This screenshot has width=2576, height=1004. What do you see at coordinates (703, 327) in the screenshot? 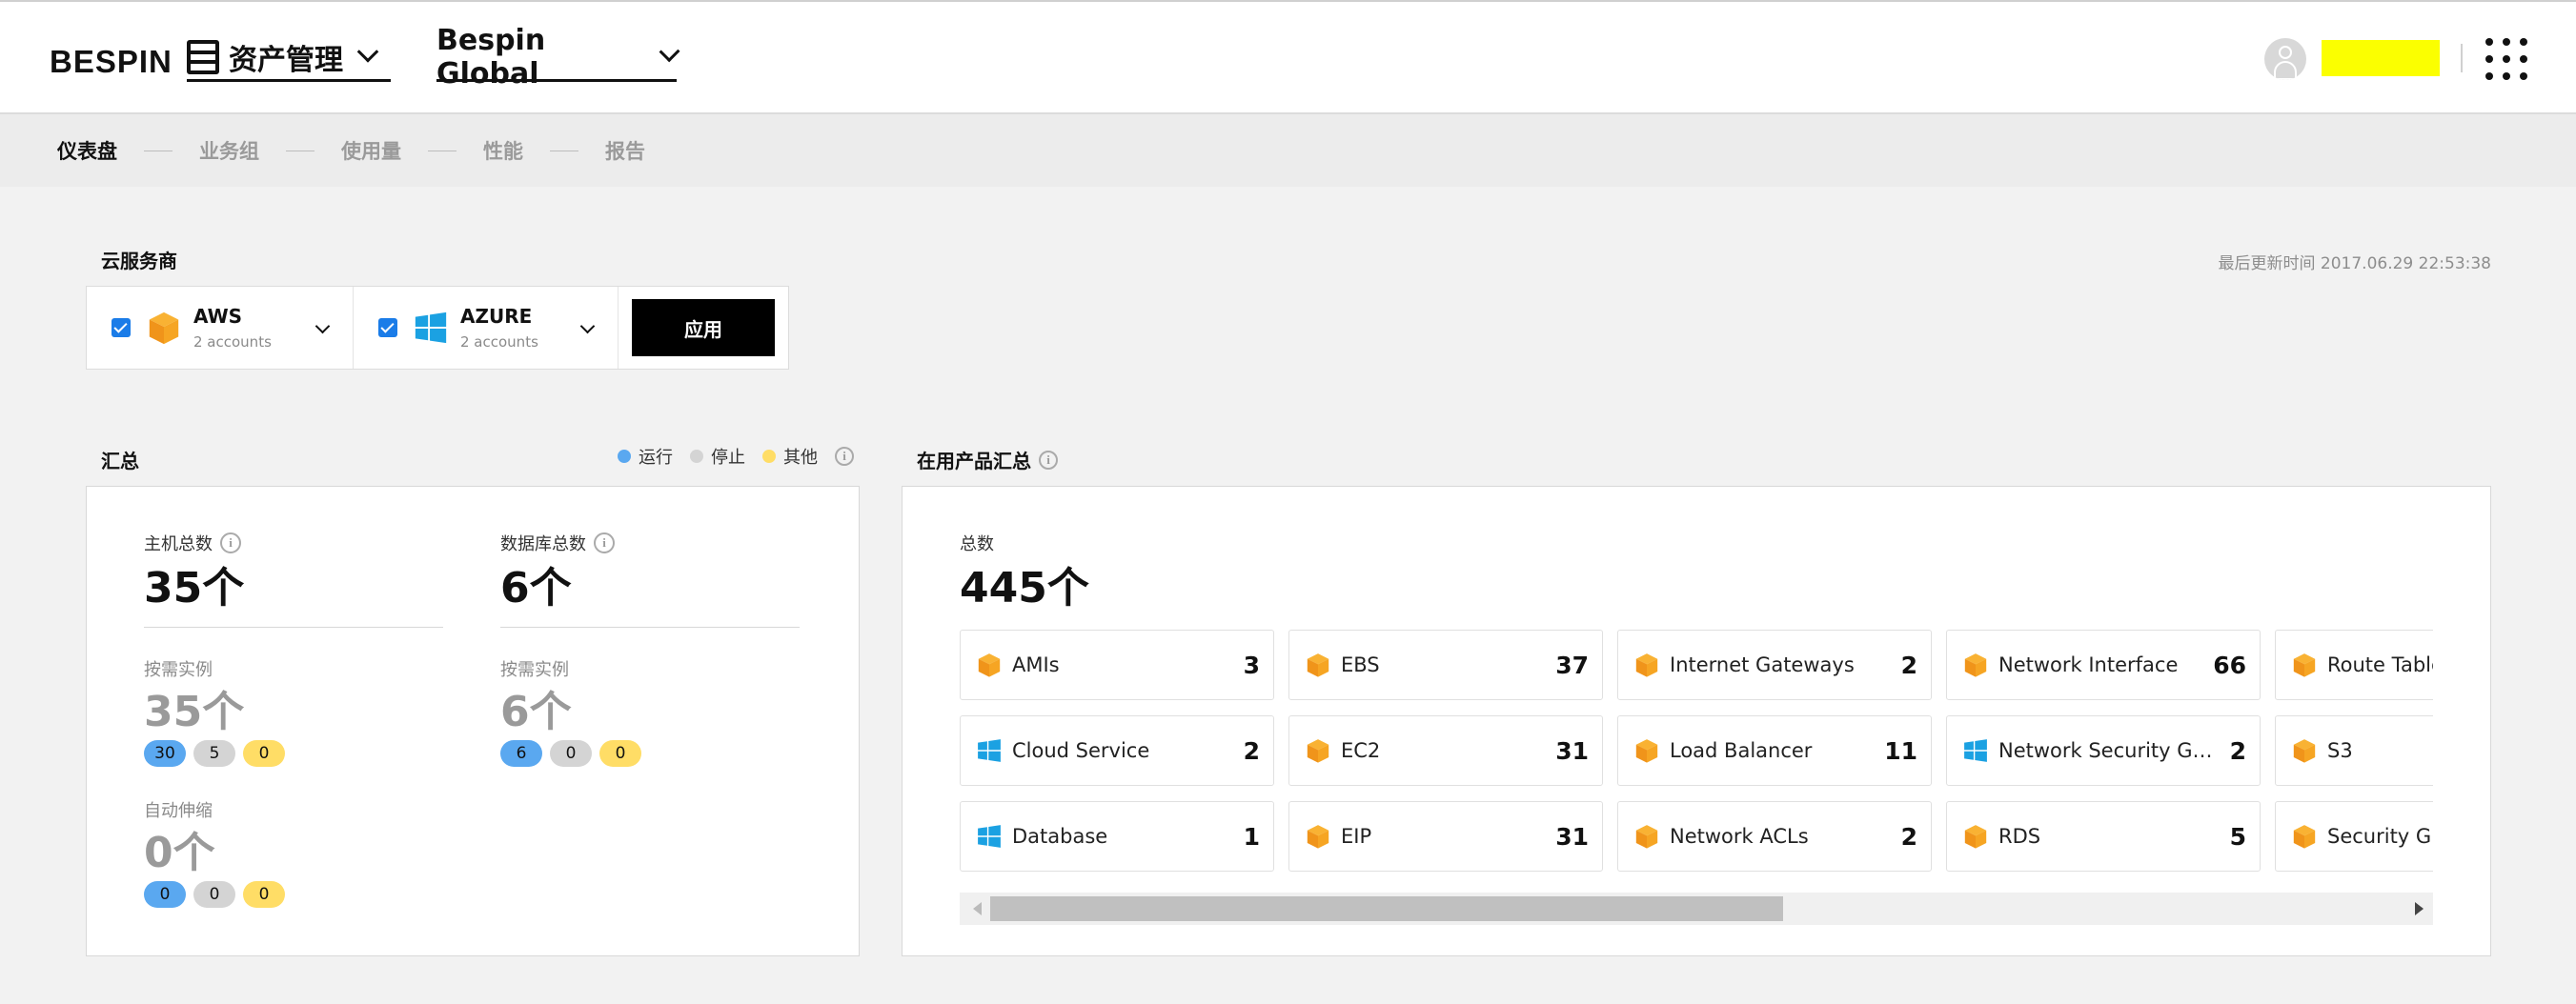
I see `apply-button: 应用` at bounding box center [703, 327].